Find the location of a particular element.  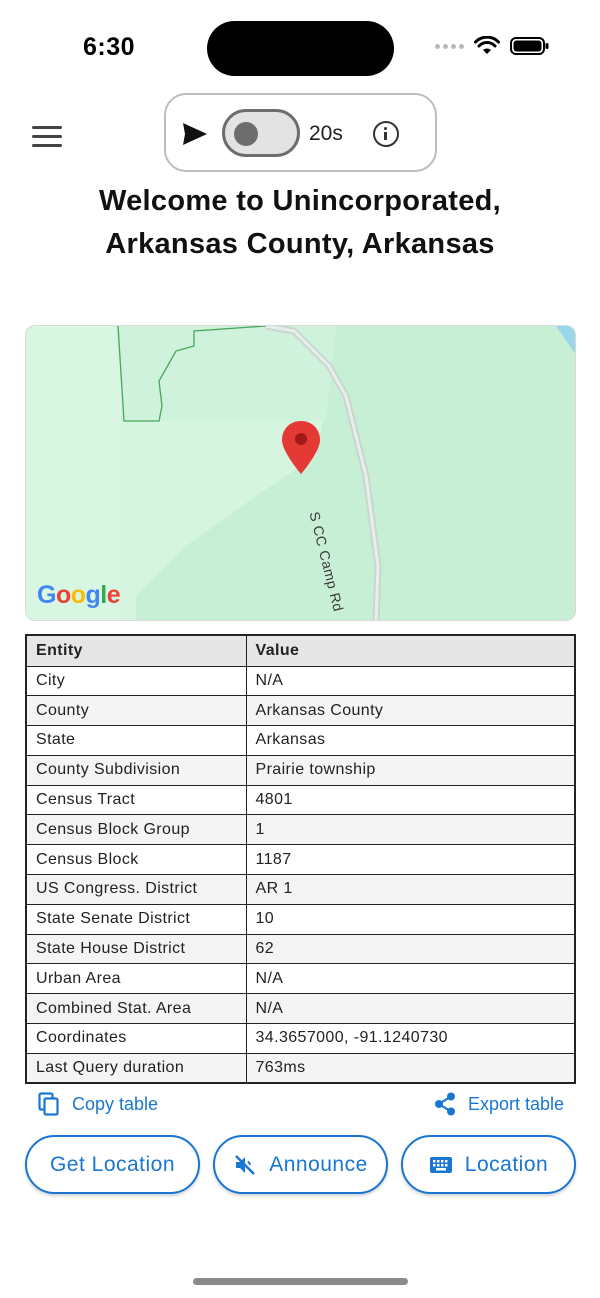

entity-cell: State Senate District is located at coordinates (136, 919).